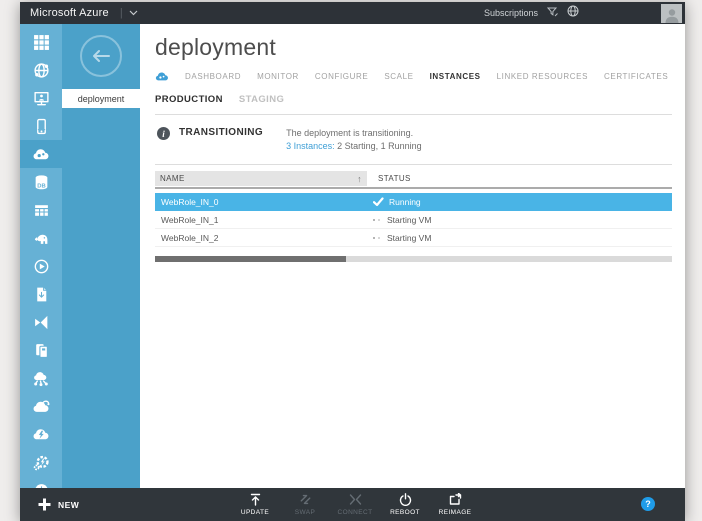 Image resolution: width=702 pixels, height=521 pixels. I want to click on table-header: NAME ↑ STATUS, so click(413, 180).